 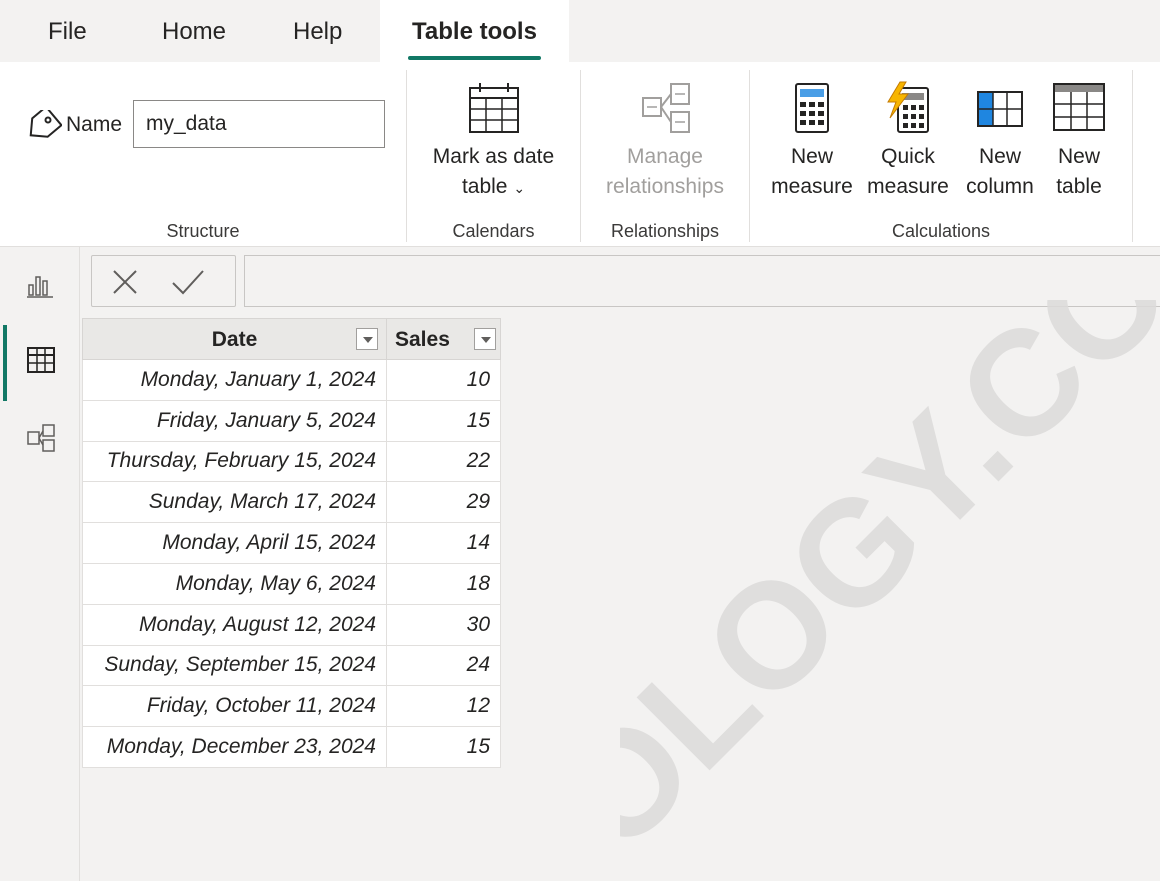 What do you see at coordinates (422, 339) in the screenshot?
I see `column-header-sales-label: Sales` at bounding box center [422, 339].